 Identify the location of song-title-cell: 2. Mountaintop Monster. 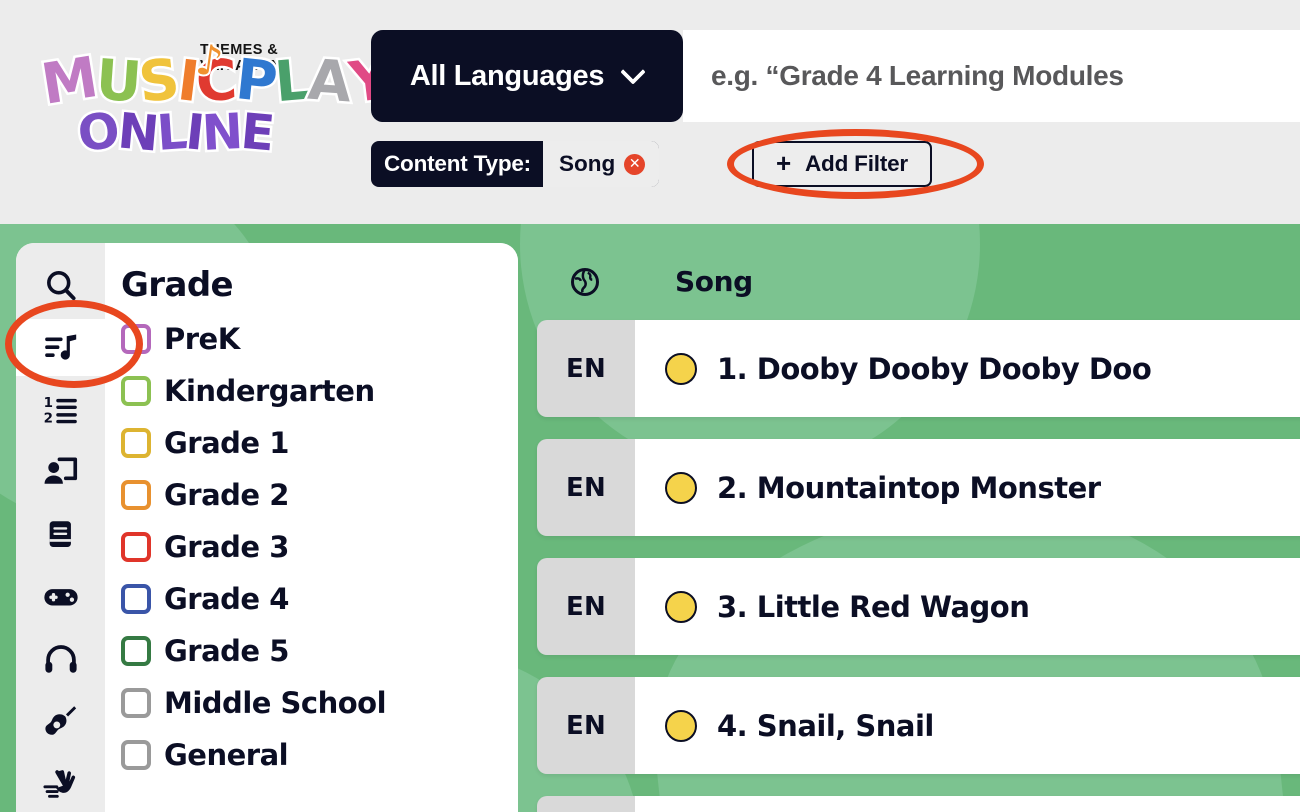
(967, 487).